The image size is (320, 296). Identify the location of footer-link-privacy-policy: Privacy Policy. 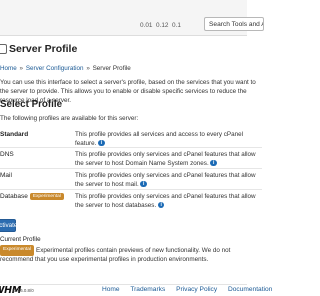
(196, 289).